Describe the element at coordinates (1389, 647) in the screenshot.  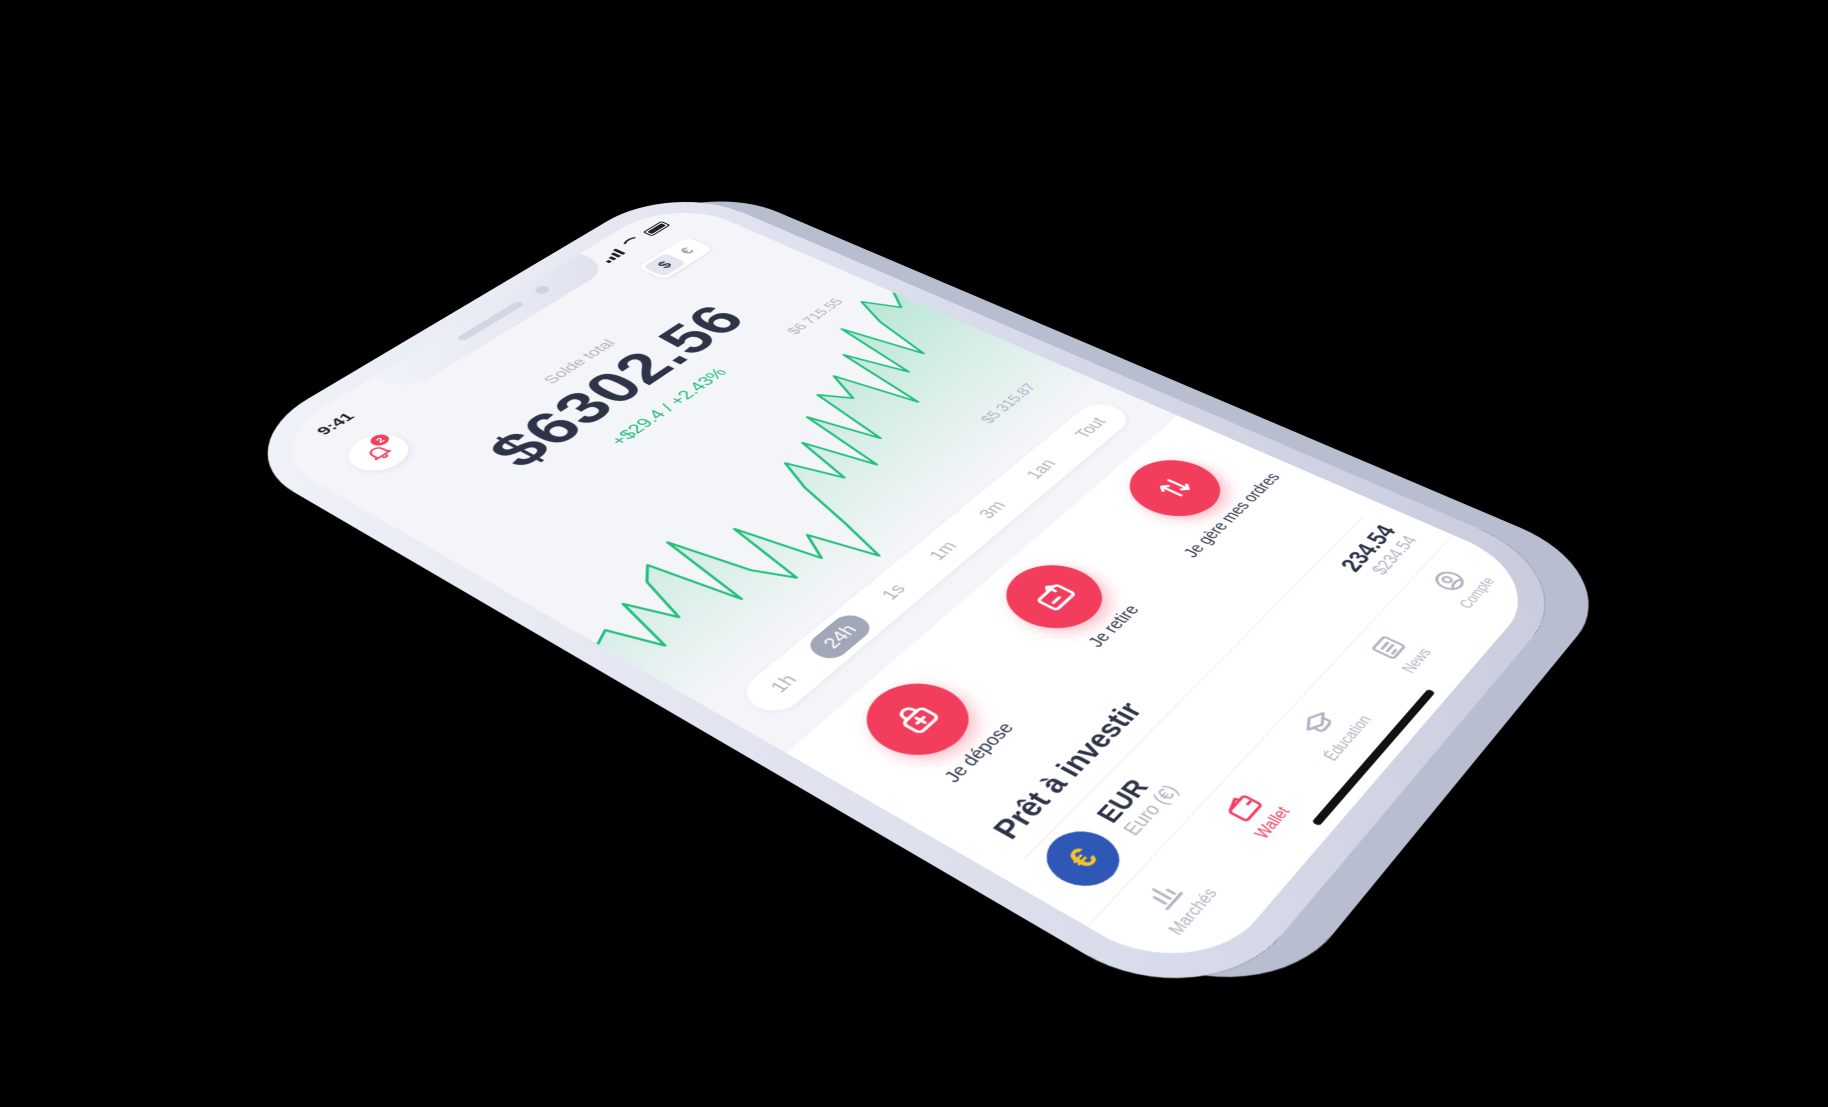
I see `news-icon` at that location.